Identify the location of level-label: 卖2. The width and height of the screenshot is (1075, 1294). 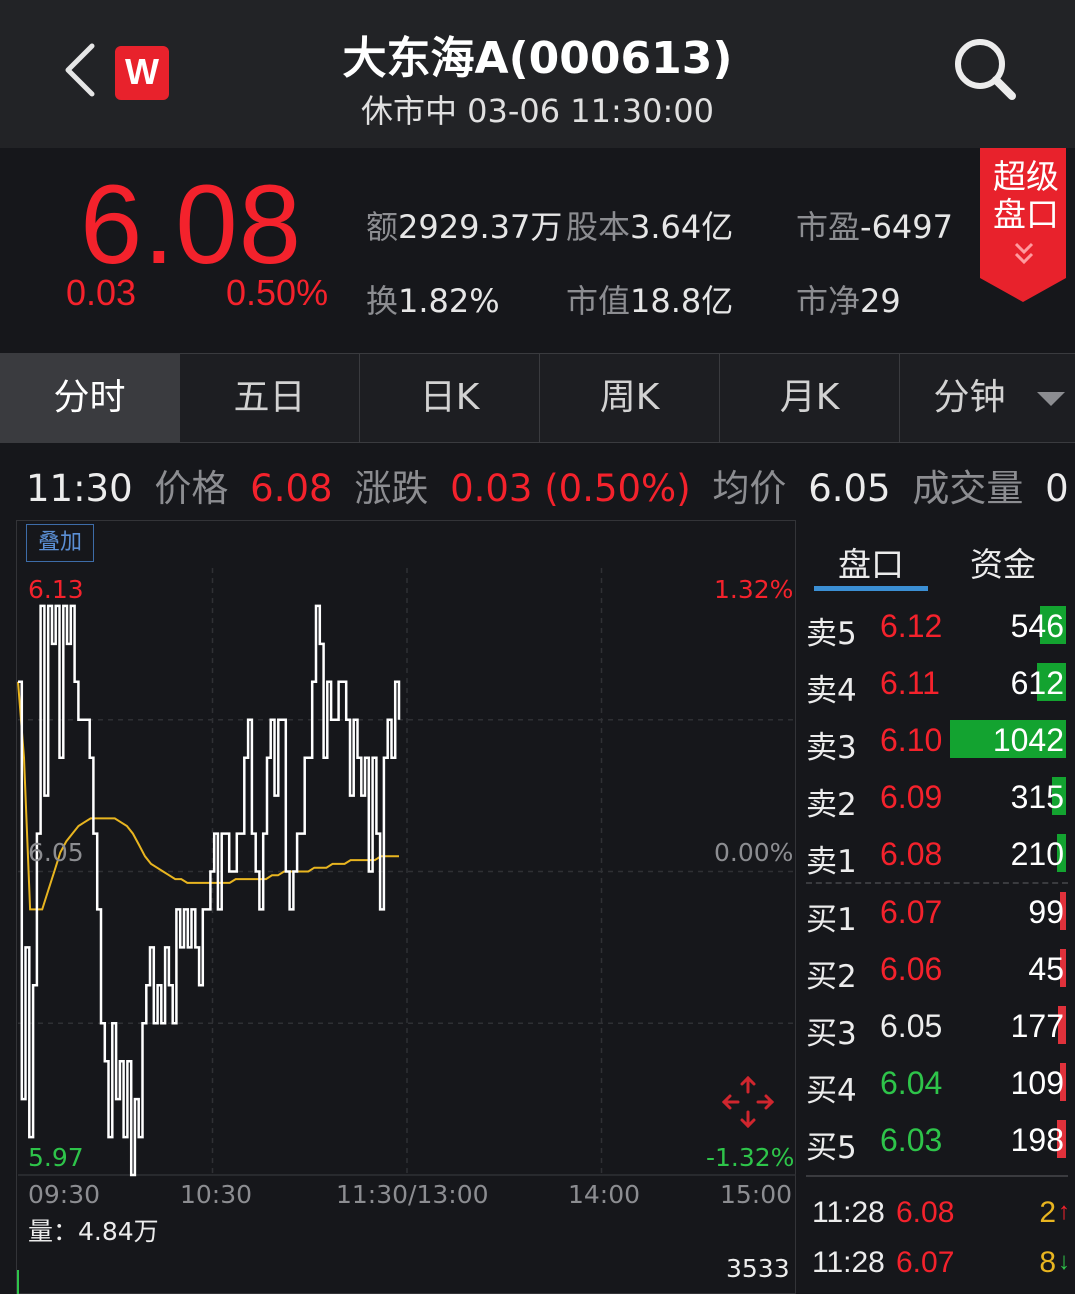
(831, 805).